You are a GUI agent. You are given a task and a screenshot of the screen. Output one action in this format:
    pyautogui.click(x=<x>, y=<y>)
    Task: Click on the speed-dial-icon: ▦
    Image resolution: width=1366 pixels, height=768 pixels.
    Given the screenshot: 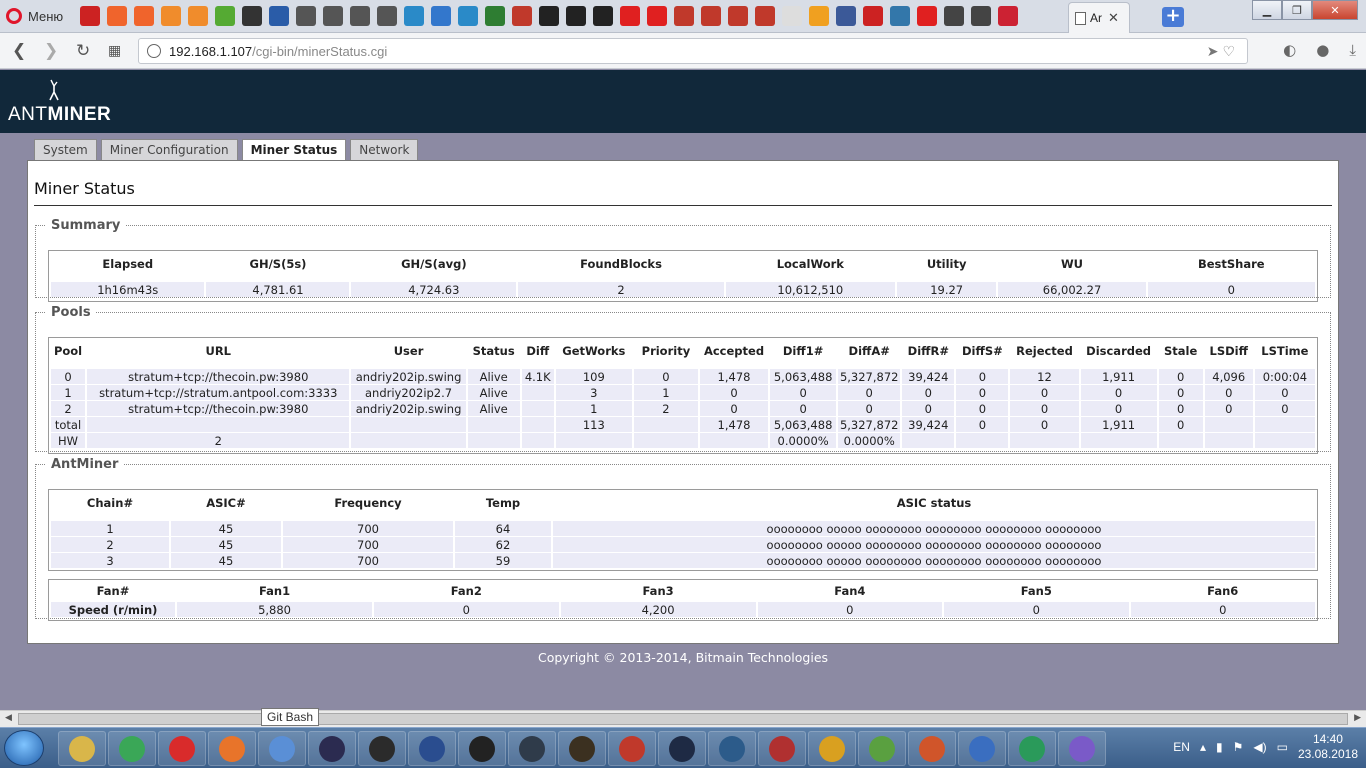 What is the action you would take?
    pyautogui.click(x=114, y=51)
    